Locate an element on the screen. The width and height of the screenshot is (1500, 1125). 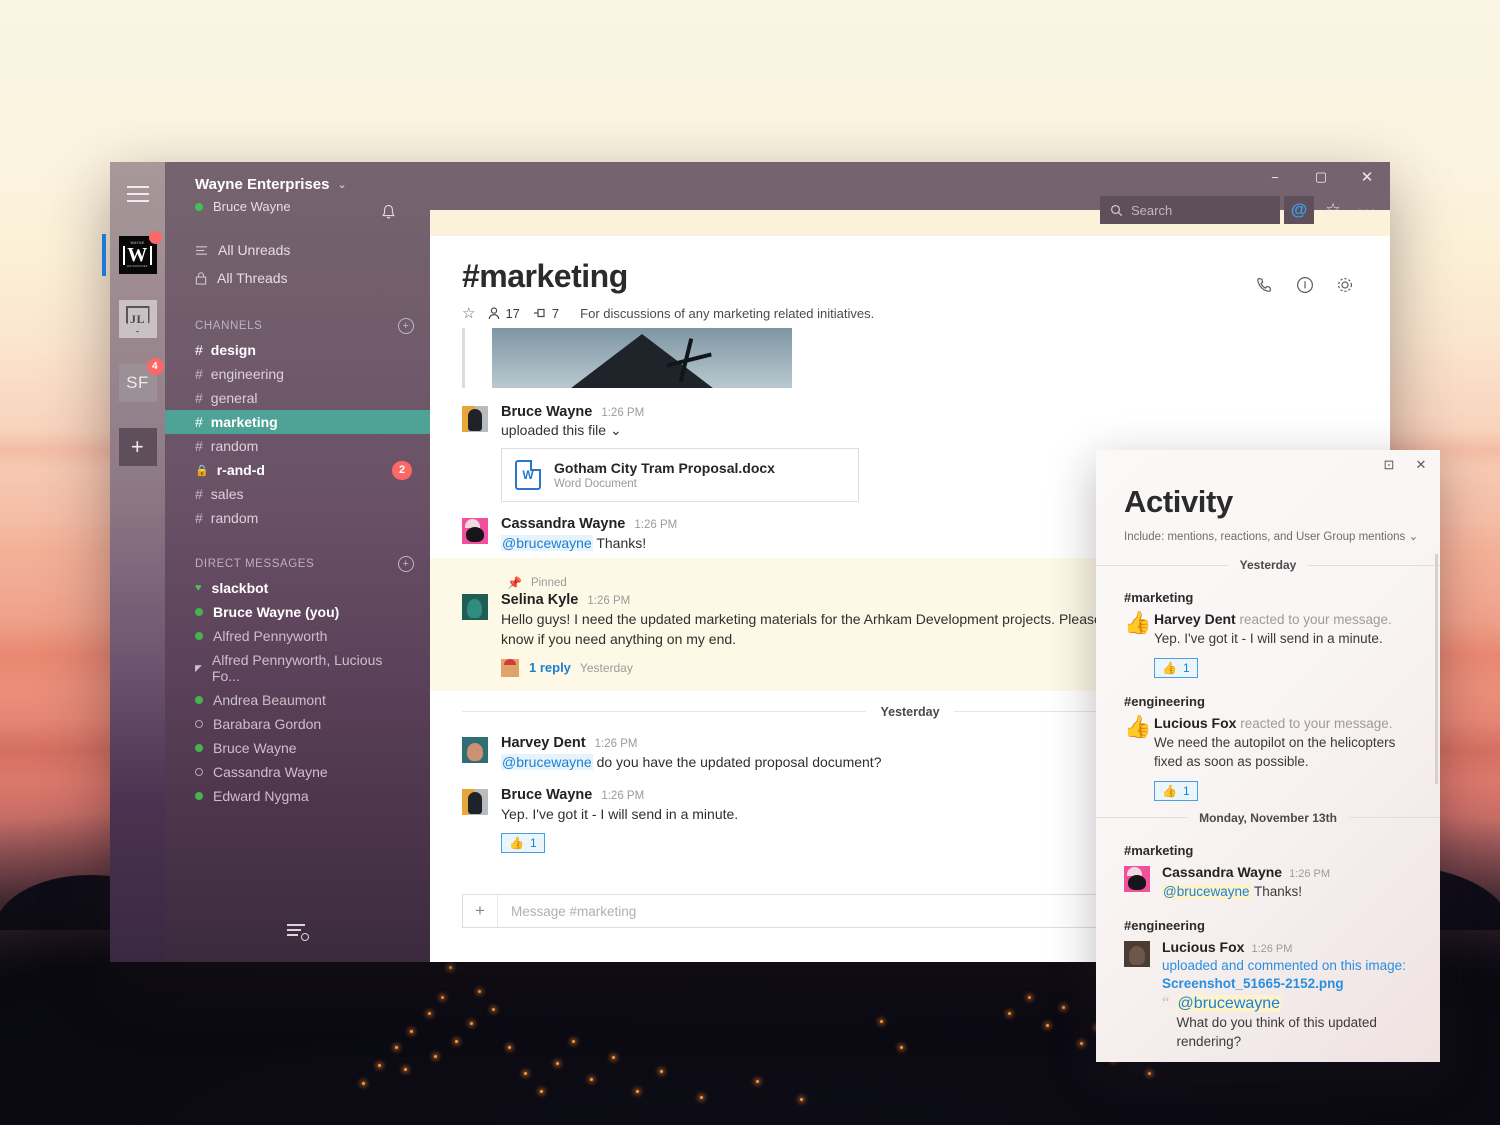
message-author: Cassandra Wayne is located at coordinates (563, 524).